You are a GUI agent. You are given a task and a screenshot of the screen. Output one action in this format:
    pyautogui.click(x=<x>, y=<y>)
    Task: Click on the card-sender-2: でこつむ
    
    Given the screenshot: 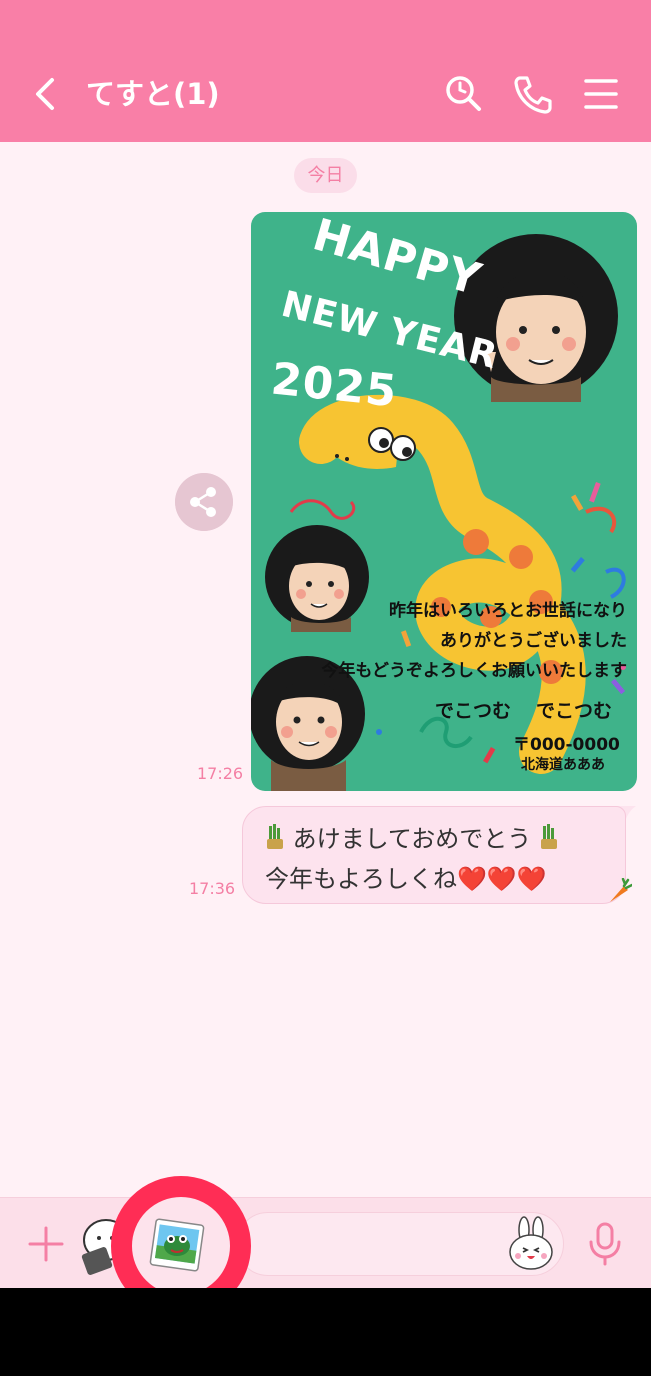 What is the action you would take?
    pyautogui.click(x=574, y=711)
    